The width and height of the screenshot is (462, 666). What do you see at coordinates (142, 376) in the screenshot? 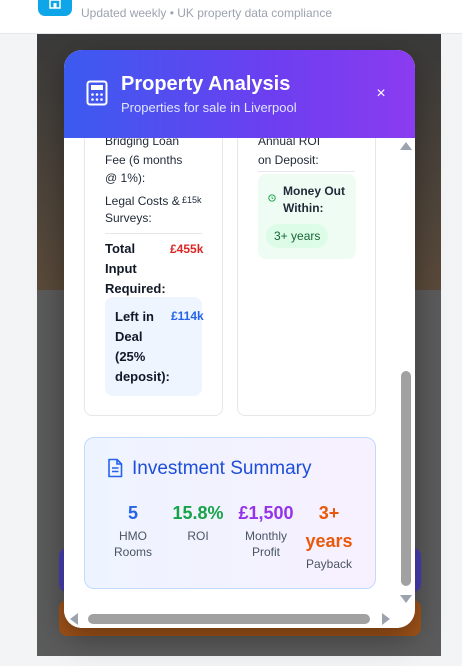
I see `left-in-deal-label-4: deposit):` at bounding box center [142, 376].